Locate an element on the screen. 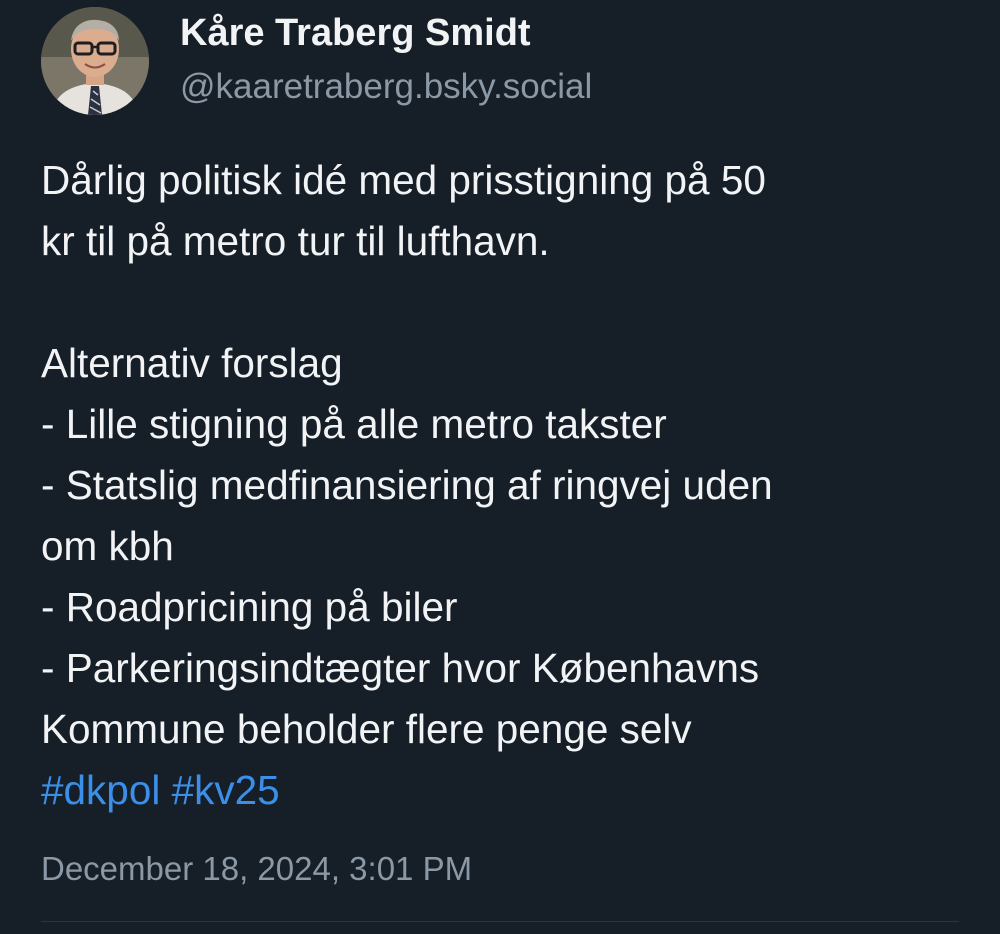 The image size is (1000, 934). hashtag-link: #dkpol is located at coordinates (100, 790).